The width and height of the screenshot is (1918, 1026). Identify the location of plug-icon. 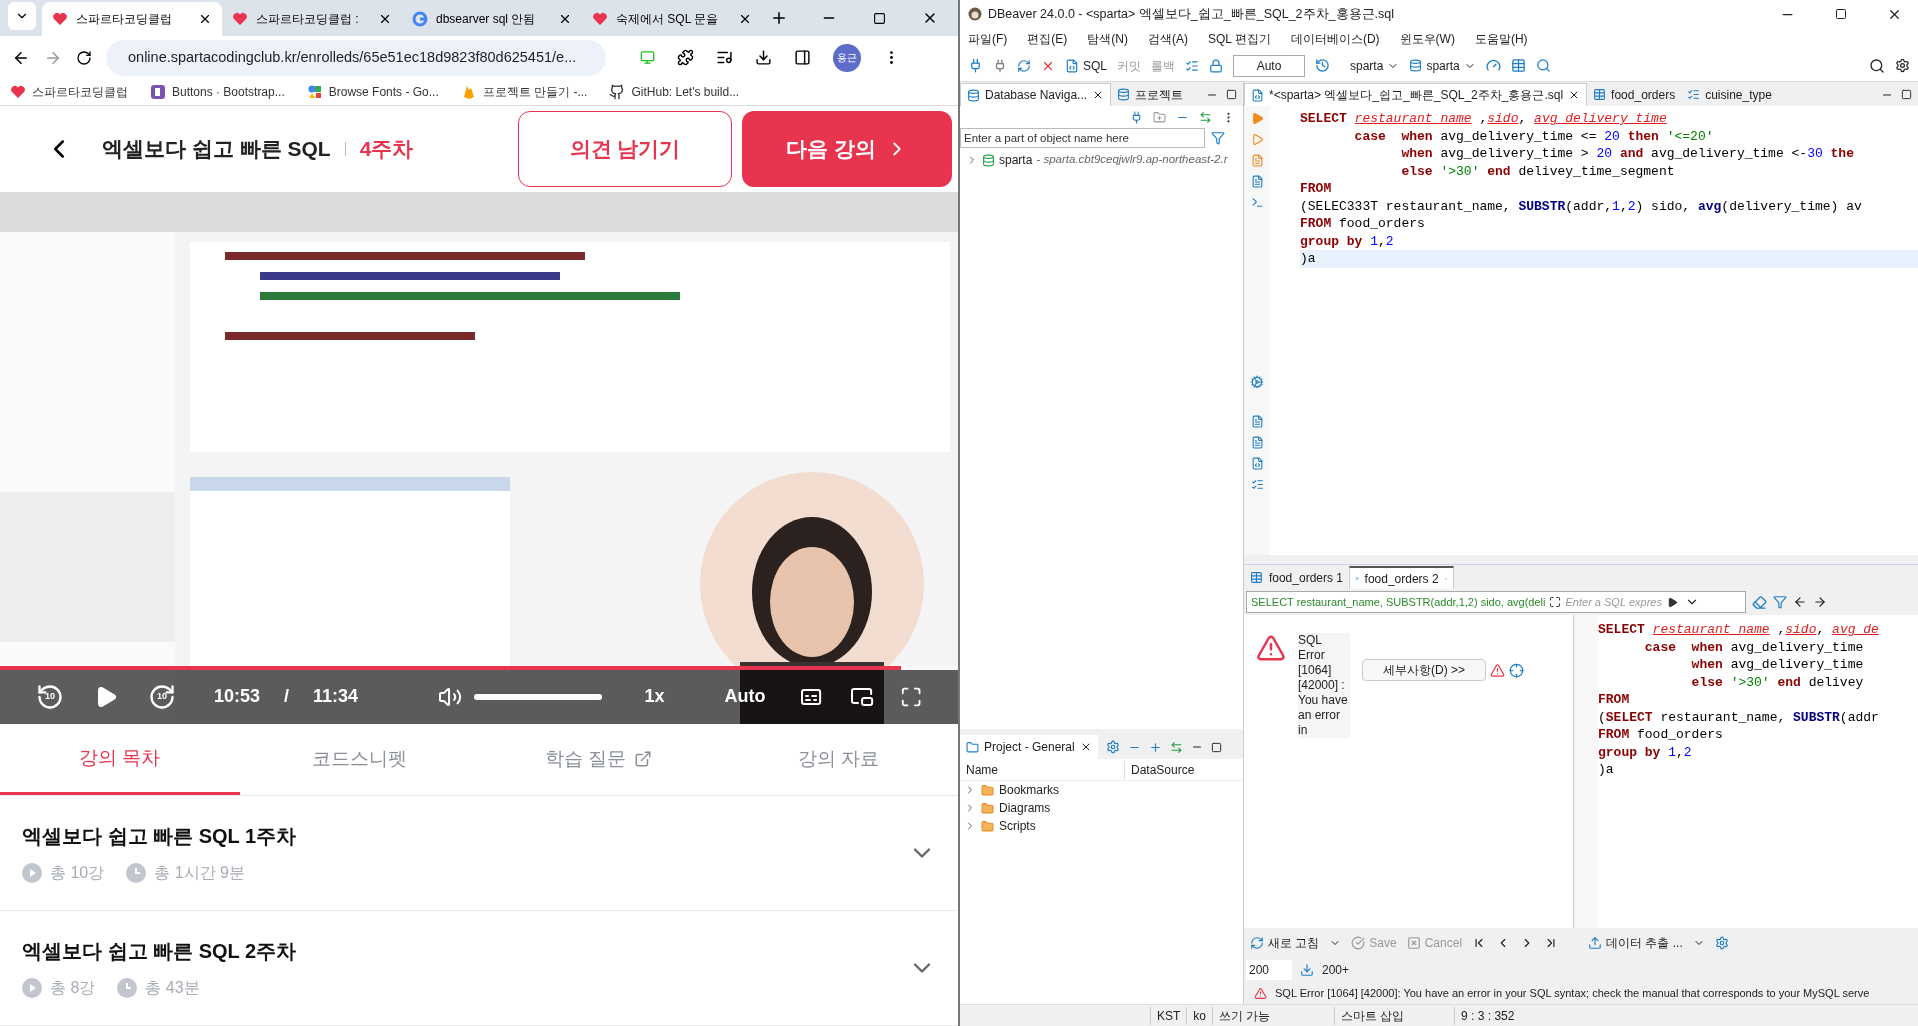
(1000, 65).